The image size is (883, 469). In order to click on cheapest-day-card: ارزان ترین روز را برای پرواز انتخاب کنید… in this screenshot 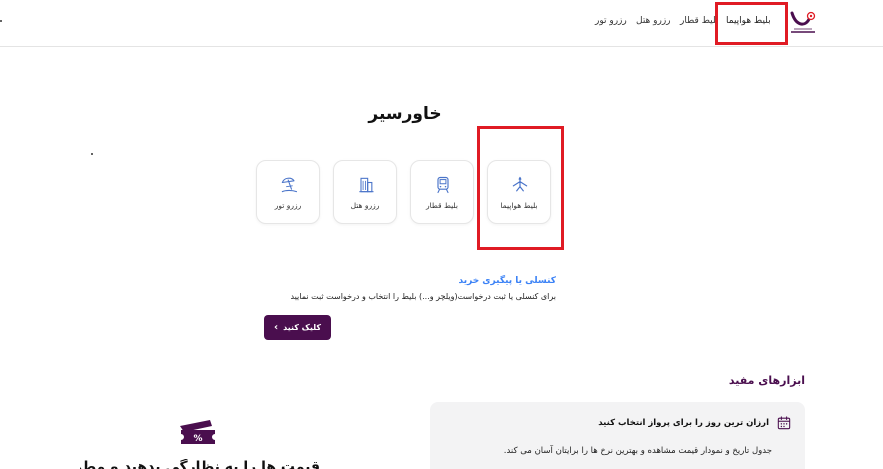, I will do `click(617, 435)`.